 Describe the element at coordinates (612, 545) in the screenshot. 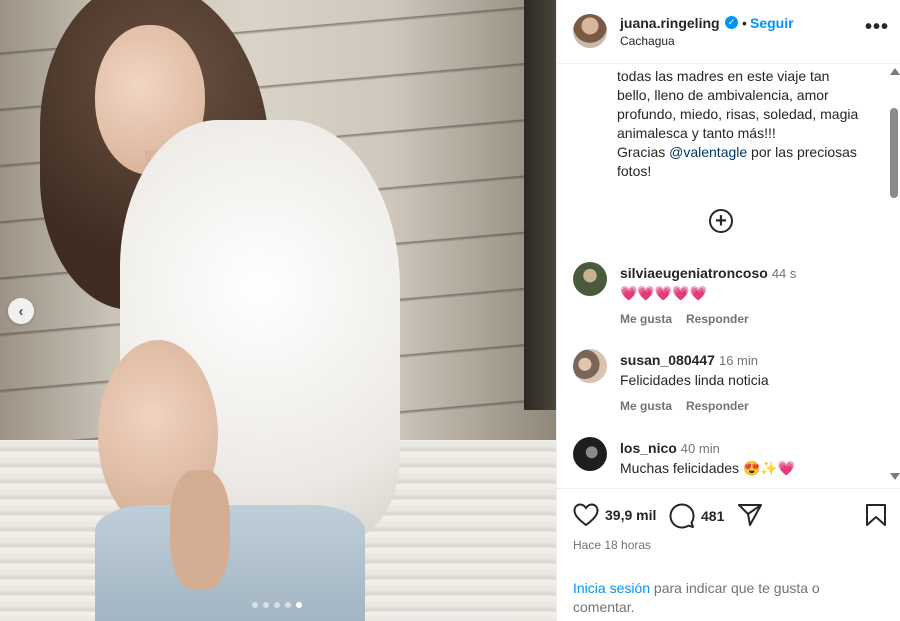

I see `post-time-ago: Hace 18 horas` at that location.